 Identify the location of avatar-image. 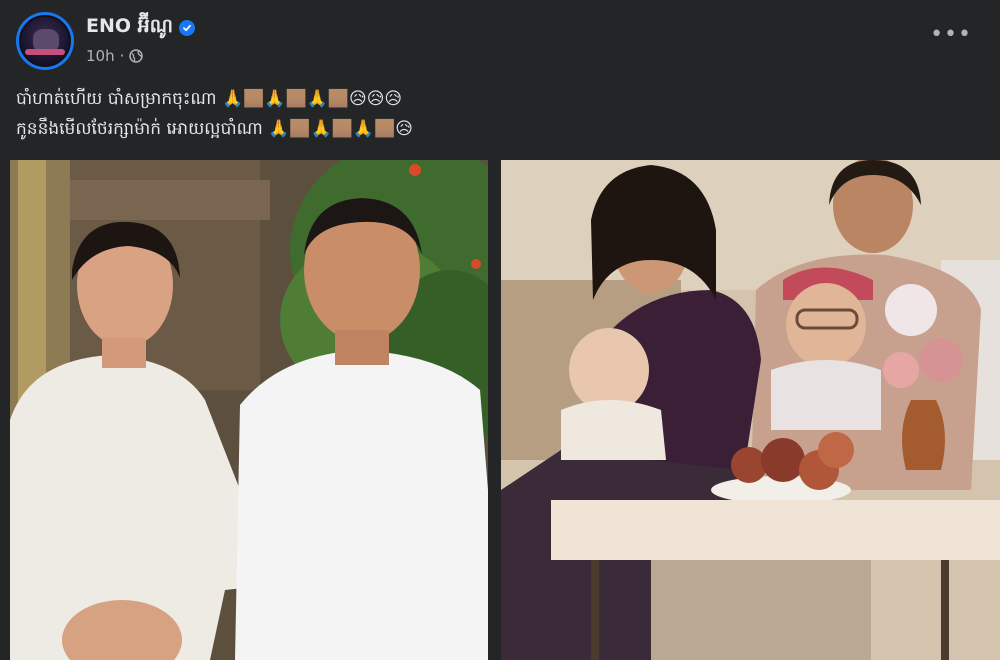
(45, 41).